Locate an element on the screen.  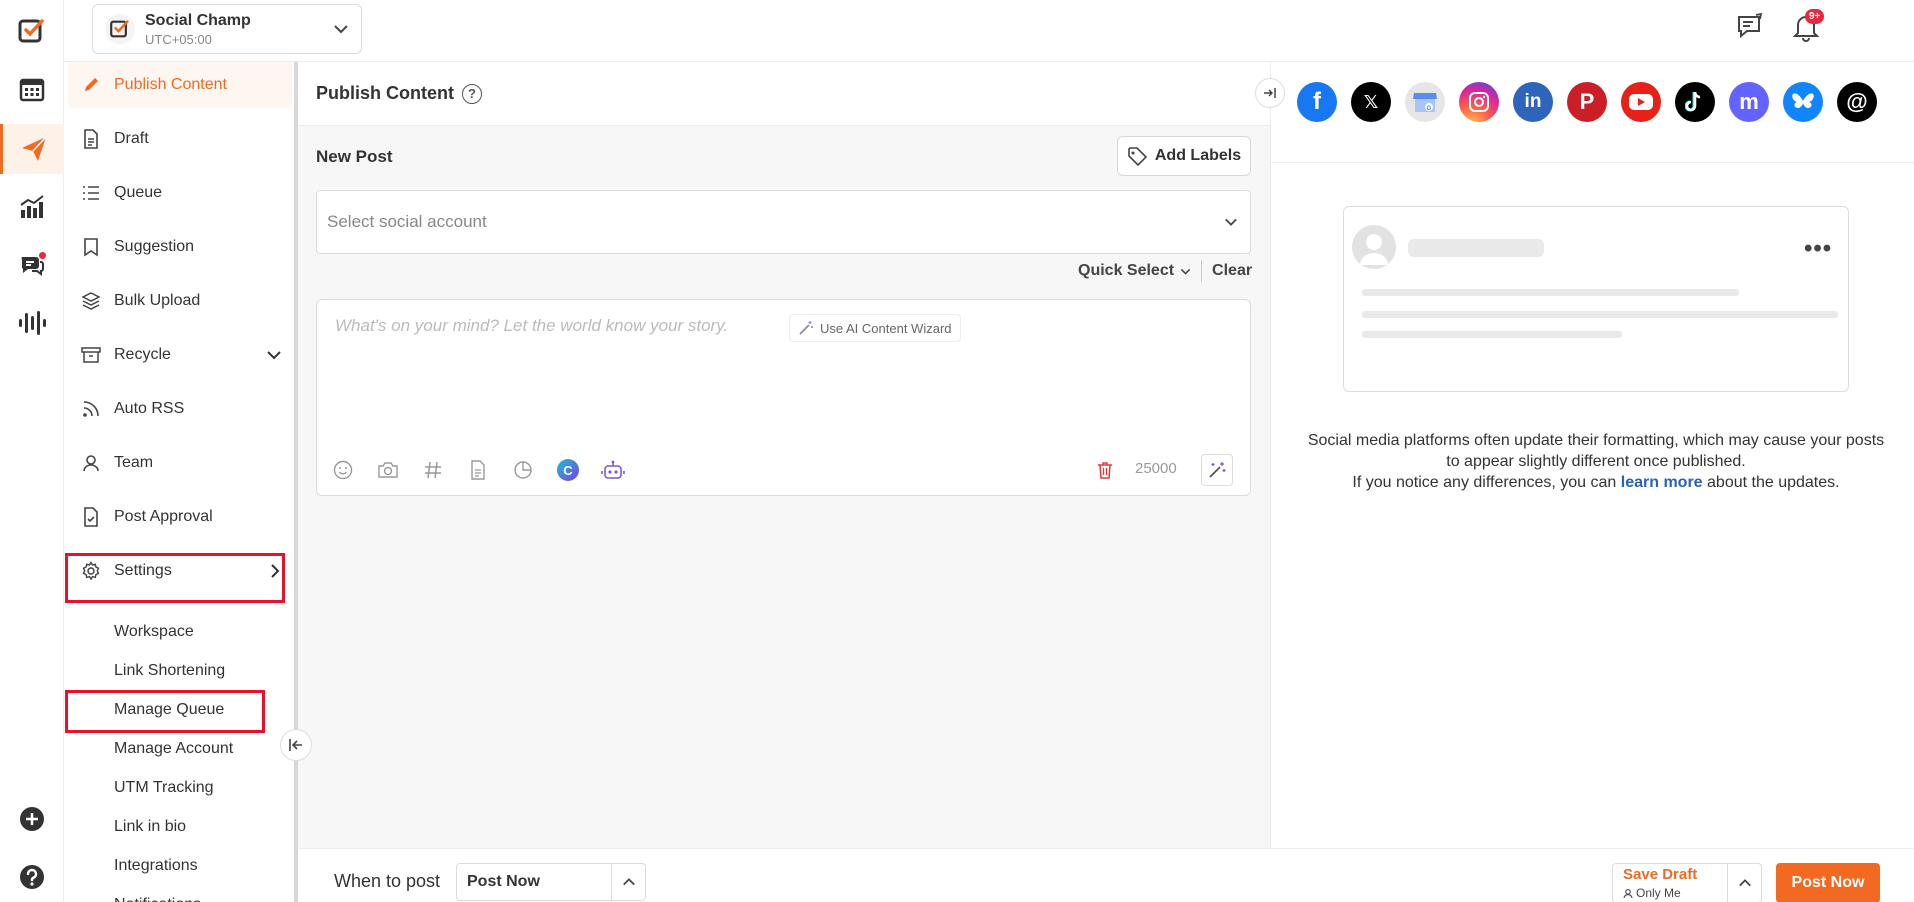
quick-select-button: Quick Select is located at coordinates (1126, 271).